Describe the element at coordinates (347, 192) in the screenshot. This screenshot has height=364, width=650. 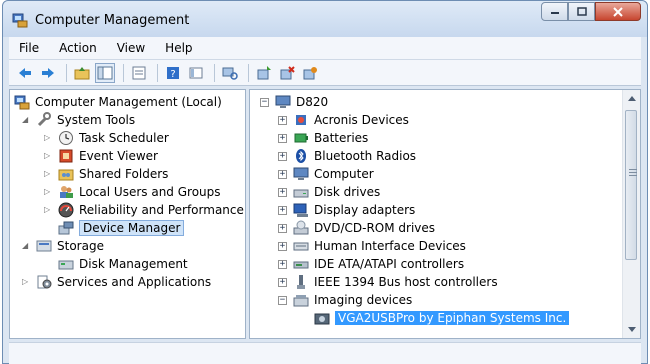
I see `device-category-label: Disk drives` at that location.